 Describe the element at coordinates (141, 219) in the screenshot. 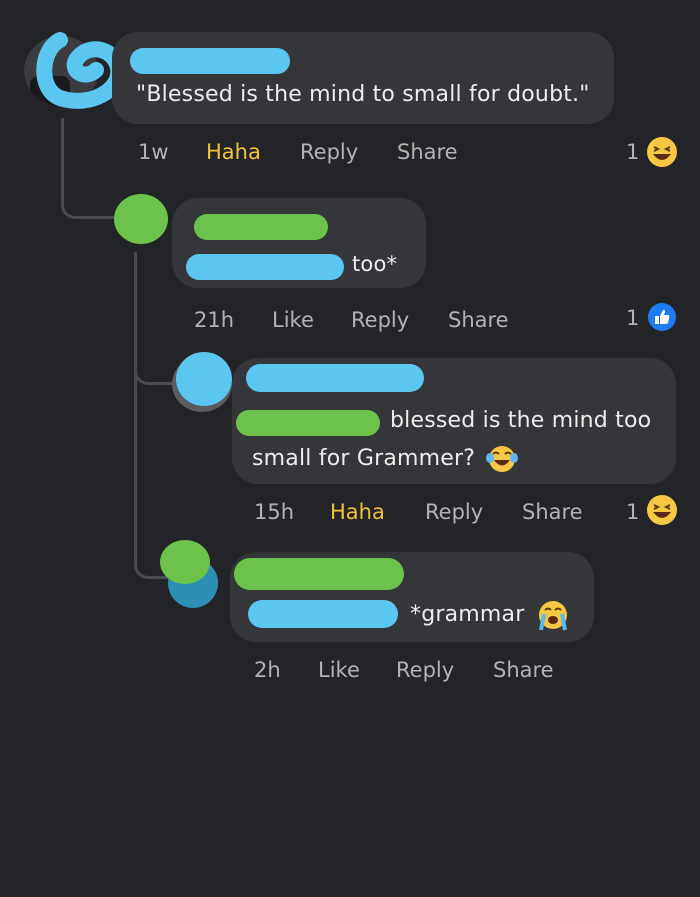

I see `avatar` at that location.